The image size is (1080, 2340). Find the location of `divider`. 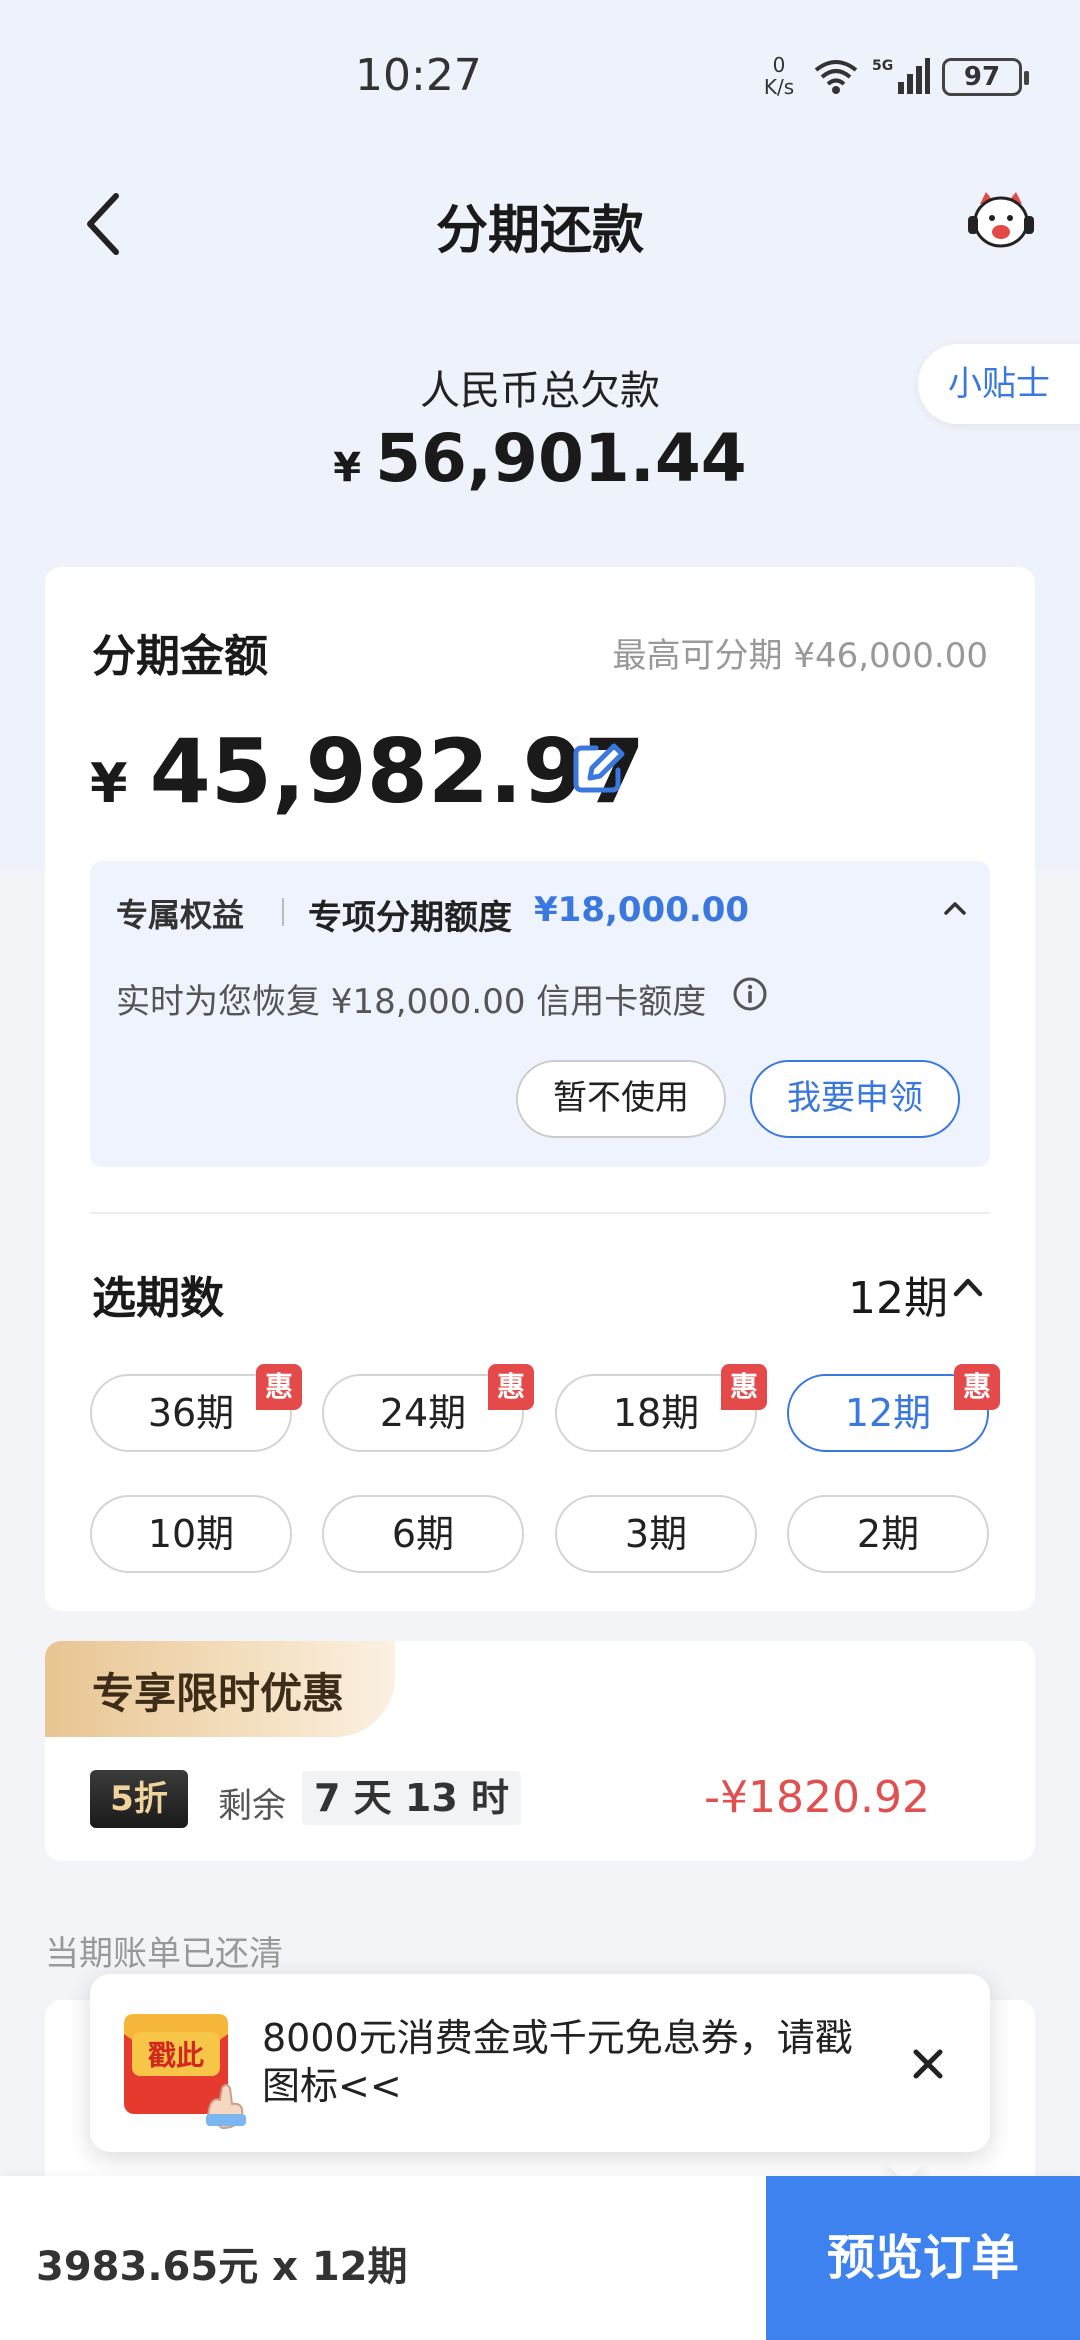

divider is located at coordinates (540, 1213).